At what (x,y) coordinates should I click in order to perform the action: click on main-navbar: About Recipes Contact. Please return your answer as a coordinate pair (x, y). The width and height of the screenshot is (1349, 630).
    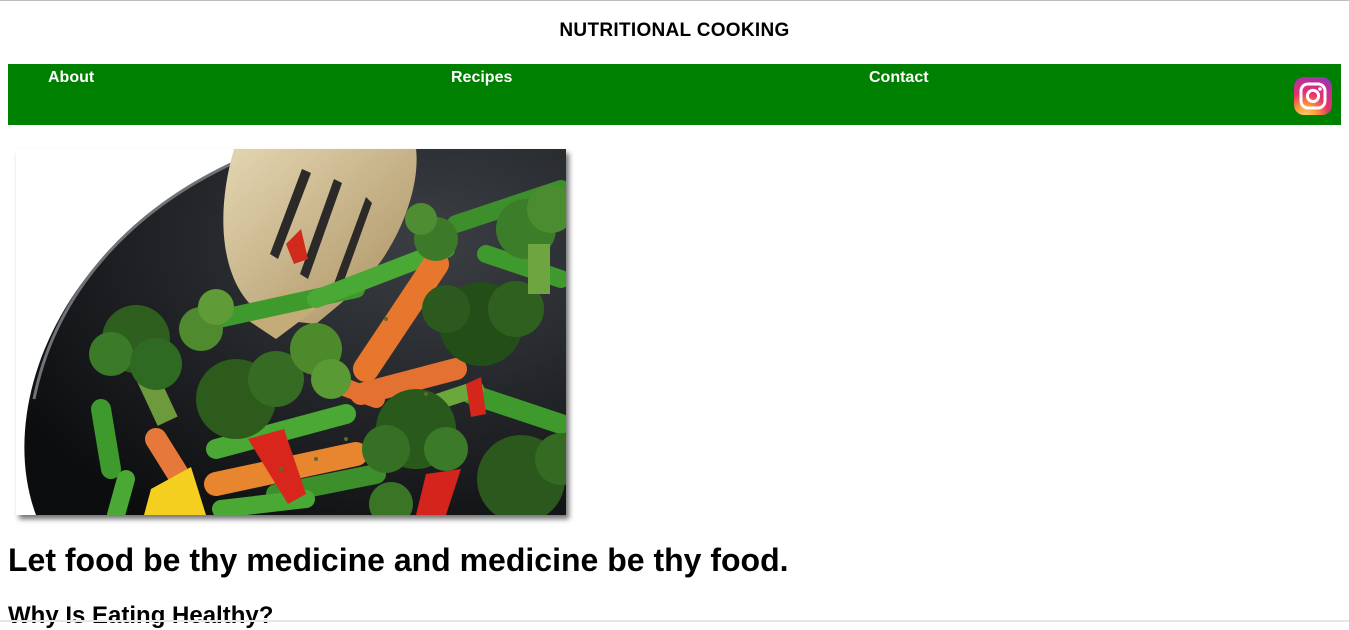
    Looking at the image, I should click on (674, 94).